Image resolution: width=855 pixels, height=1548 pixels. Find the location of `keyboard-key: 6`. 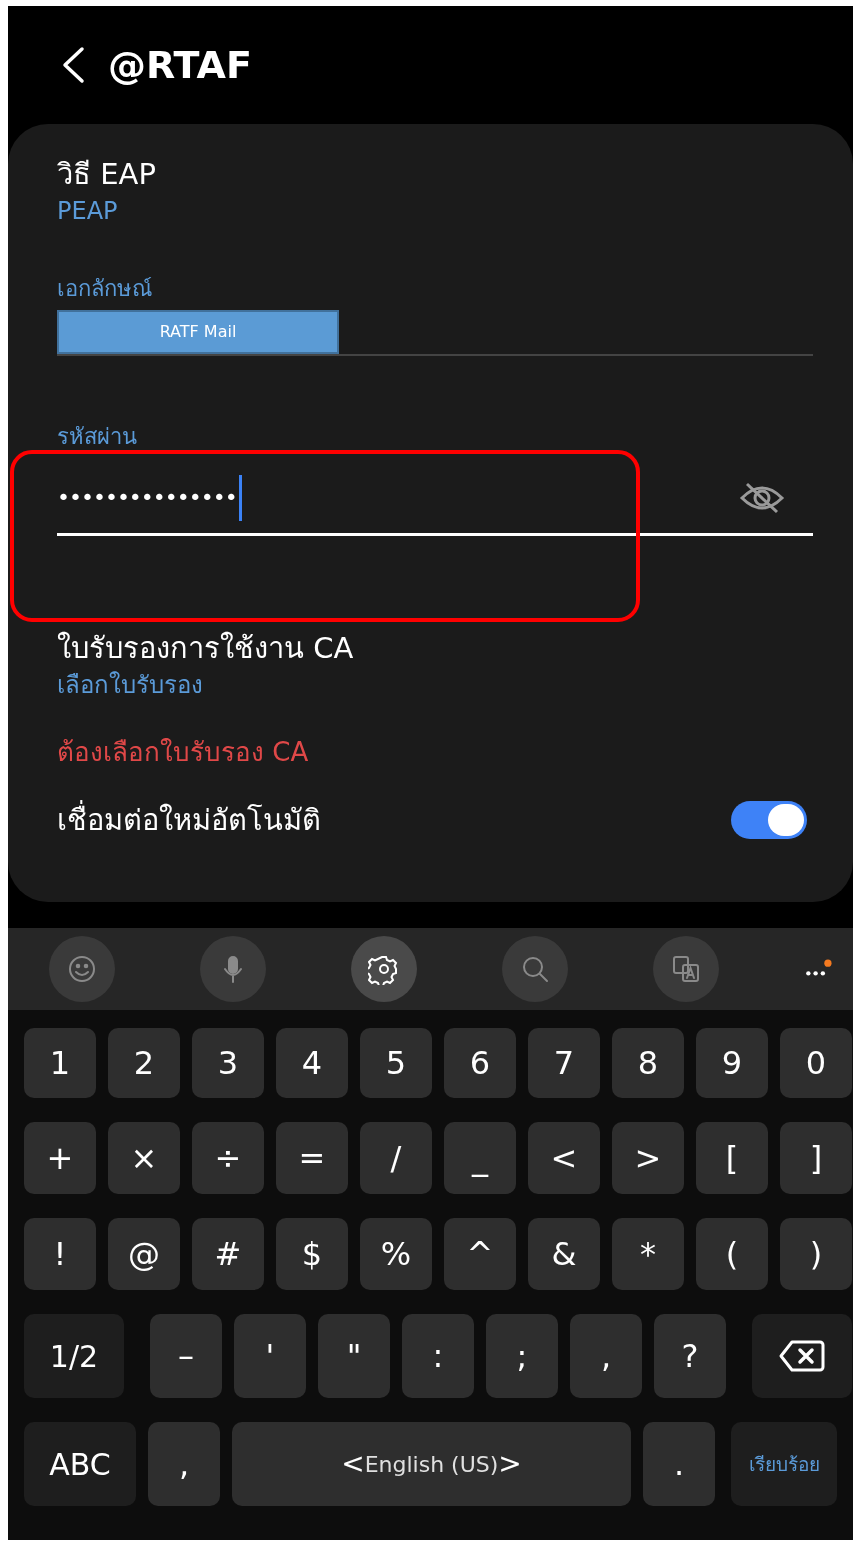

keyboard-key: 6 is located at coordinates (480, 1063).